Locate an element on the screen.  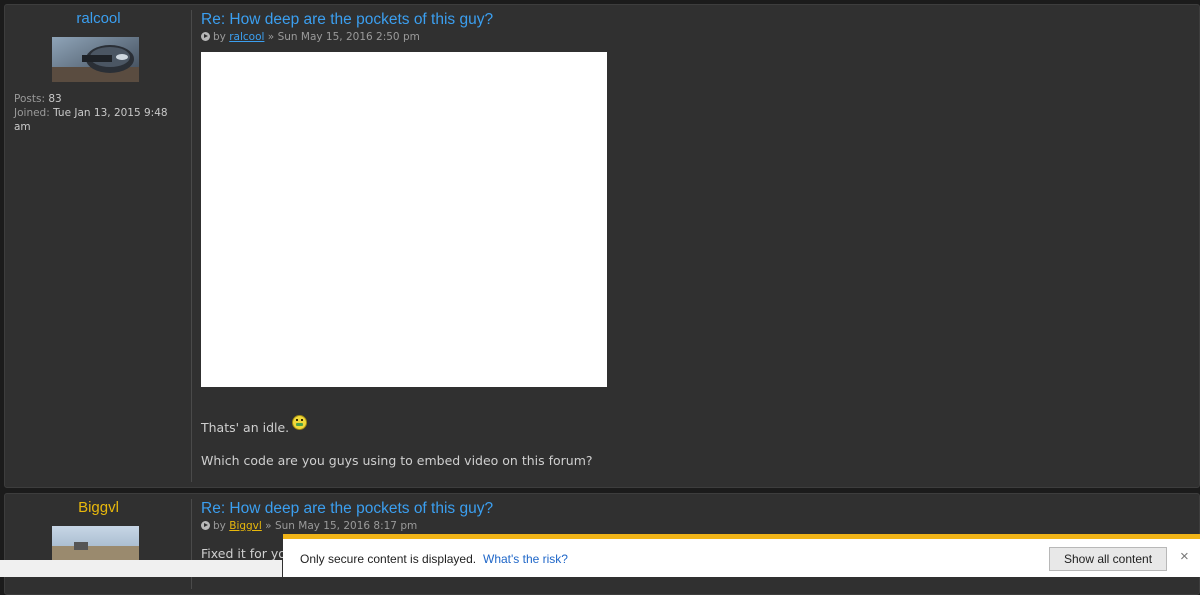
post-meta: by Biggvl » Sun May 15, 2016 8:17 pm is located at coordinates (309, 526).